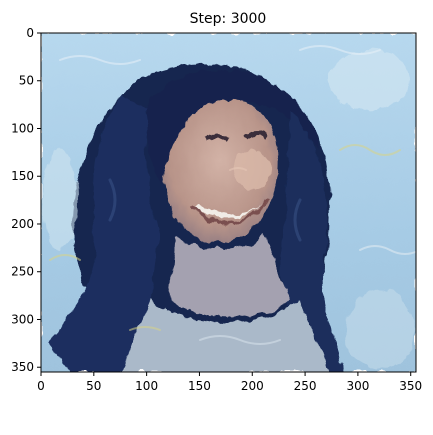 The image size is (433, 435). Describe the element at coordinates (380, 330) in the screenshot. I see `light-patch-bottom-right` at that location.